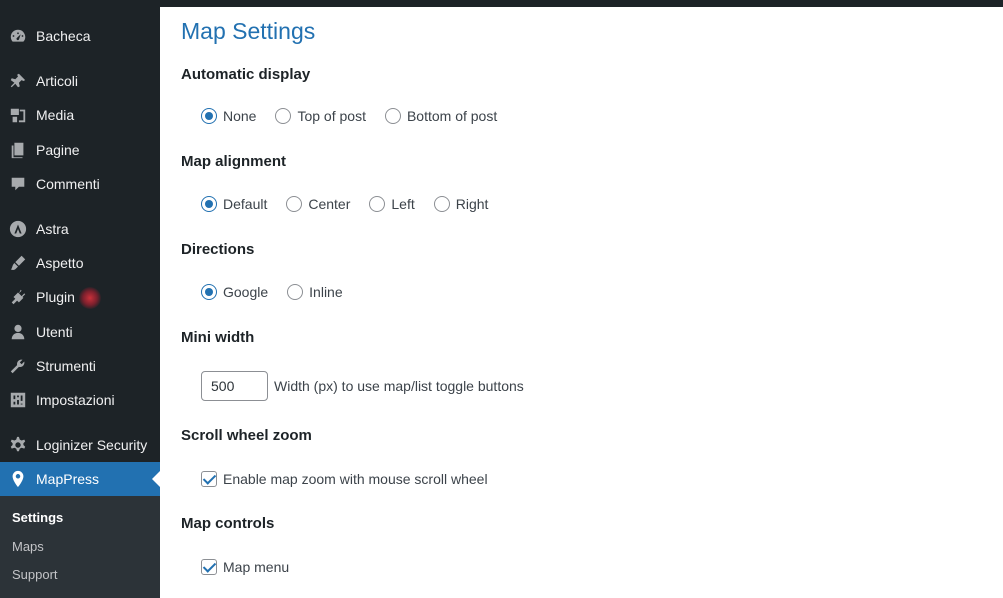  Describe the element at coordinates (66, 366) in the screenshot. I see `sidebar-item-label: Strumenti` at that location.